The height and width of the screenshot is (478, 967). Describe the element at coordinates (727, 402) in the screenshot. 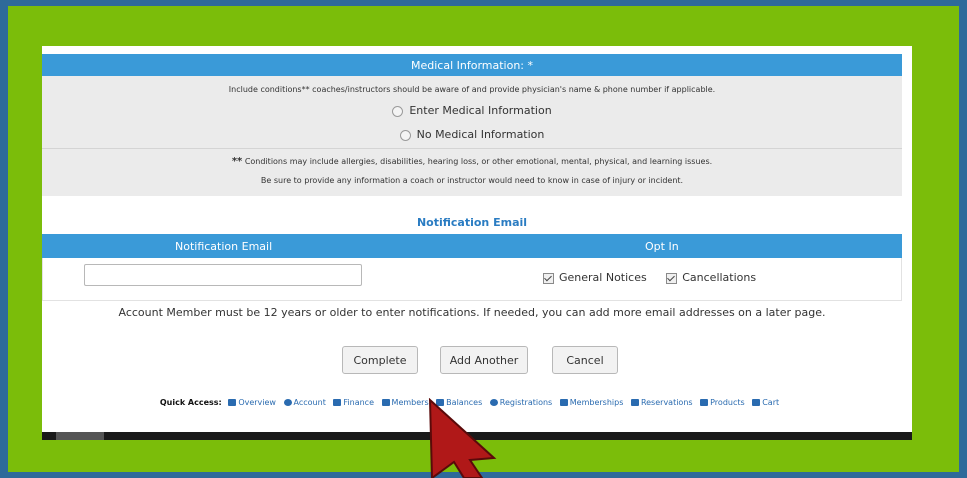

I see `quick-link-label: Products` at that location.